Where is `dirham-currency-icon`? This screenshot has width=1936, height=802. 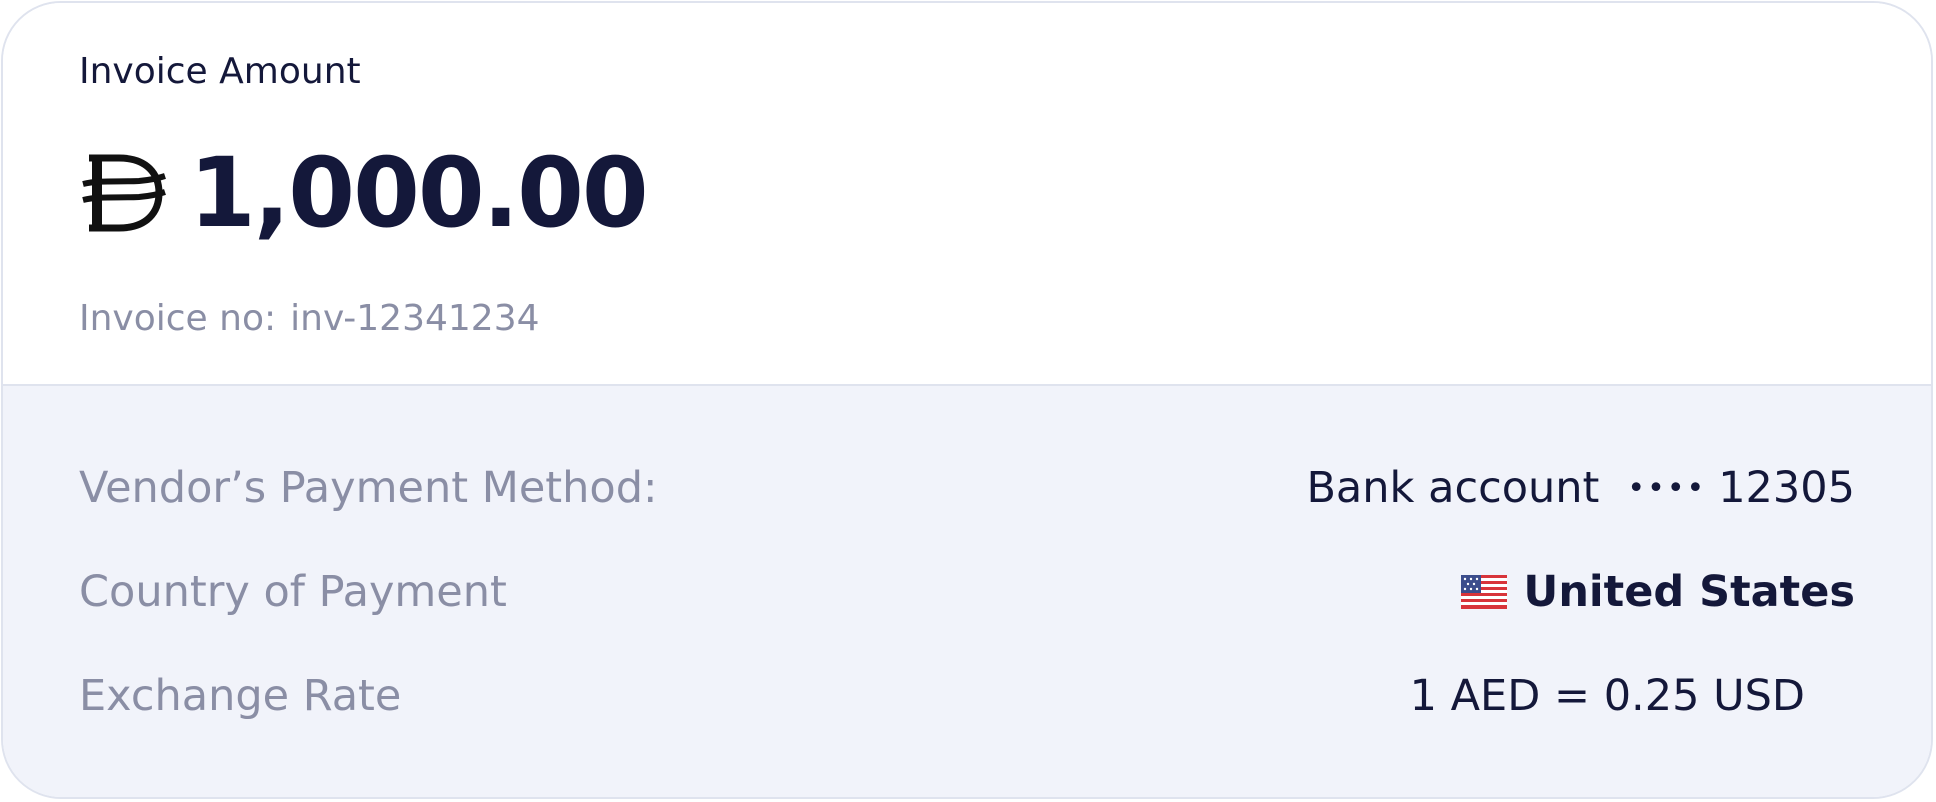
dirham-currency-icon is located at coordinates (124, 193).